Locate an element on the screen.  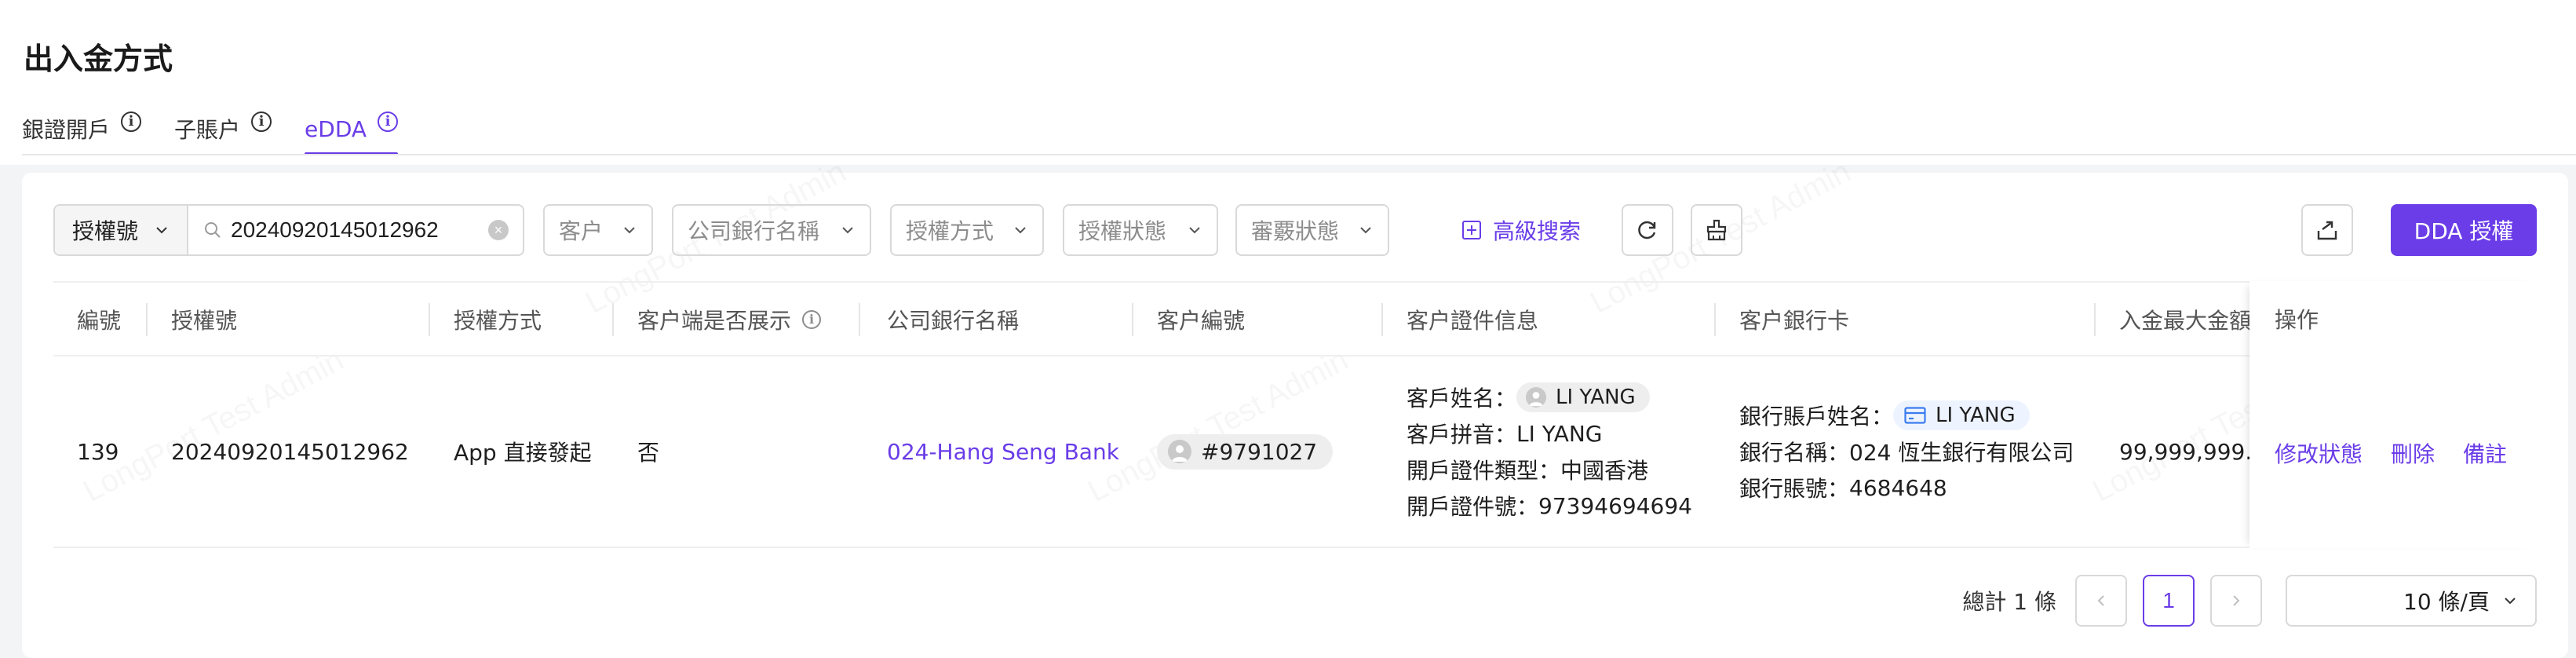
chevron-left-icon is located at coordinates (2100, 600).